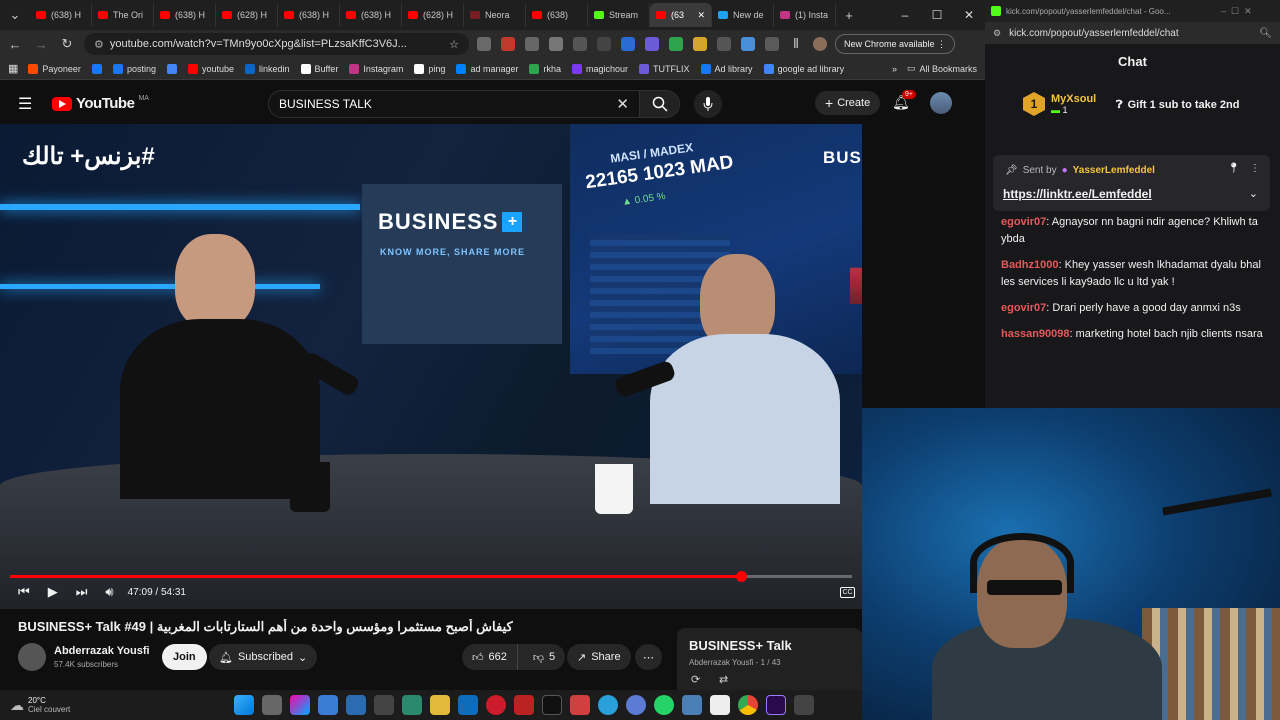 The height and width of the screenshot is (720, 1280). Describe the element at coordinates (99, 44) in the screenshot. I see `site-info-icon: ⚙` at that location.